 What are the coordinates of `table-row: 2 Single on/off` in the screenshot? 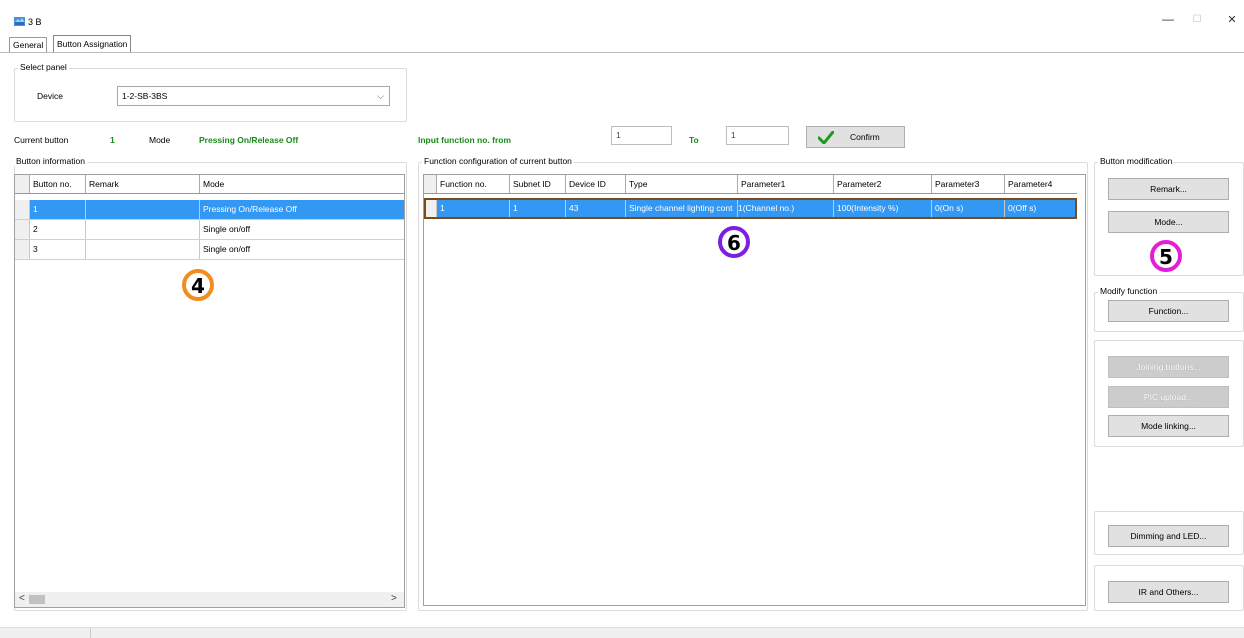 It's located at (209, 230).